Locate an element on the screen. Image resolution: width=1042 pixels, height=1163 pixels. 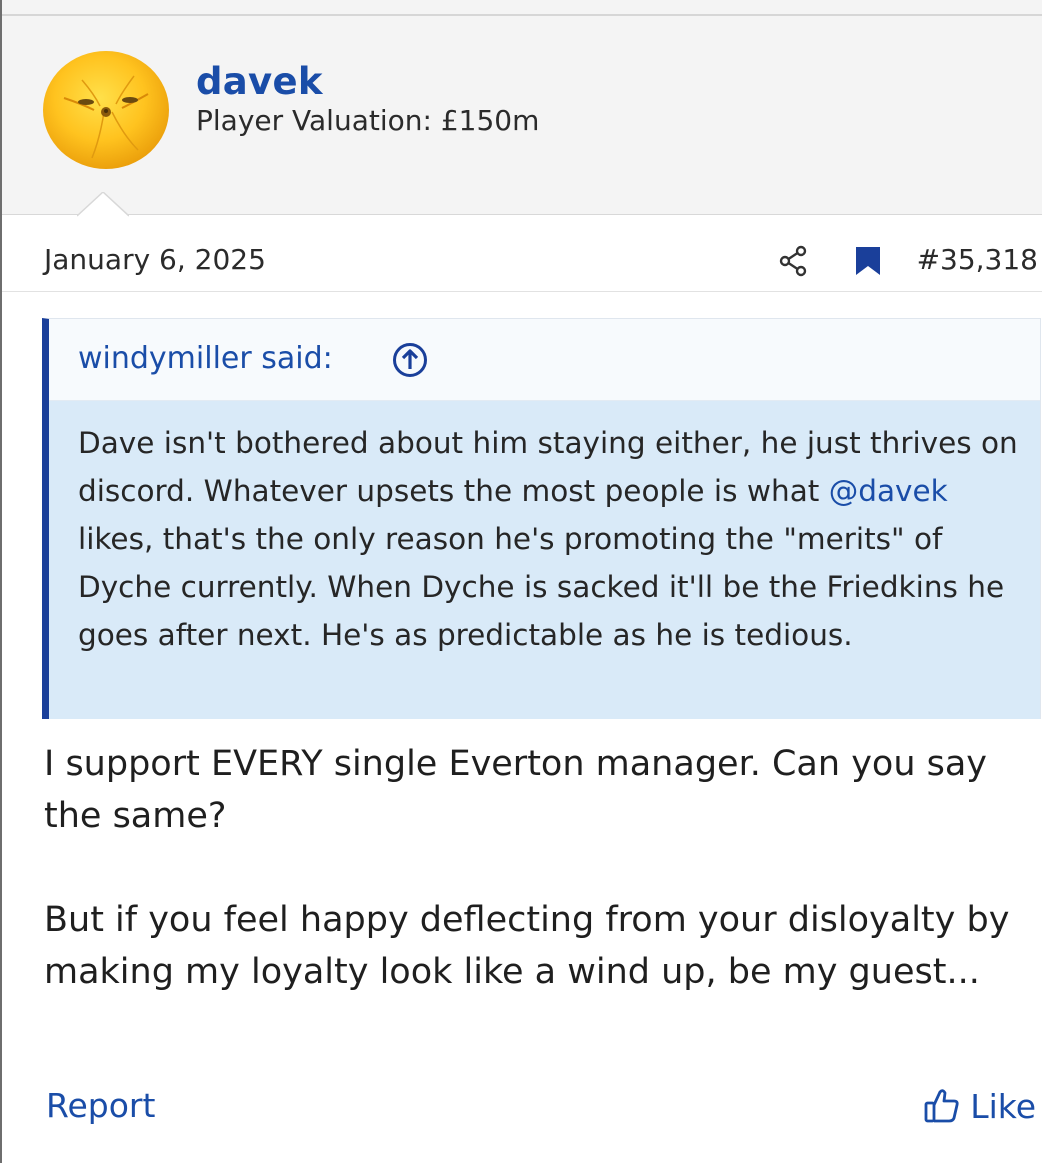
share-icon is located at coordinates (793, 261).